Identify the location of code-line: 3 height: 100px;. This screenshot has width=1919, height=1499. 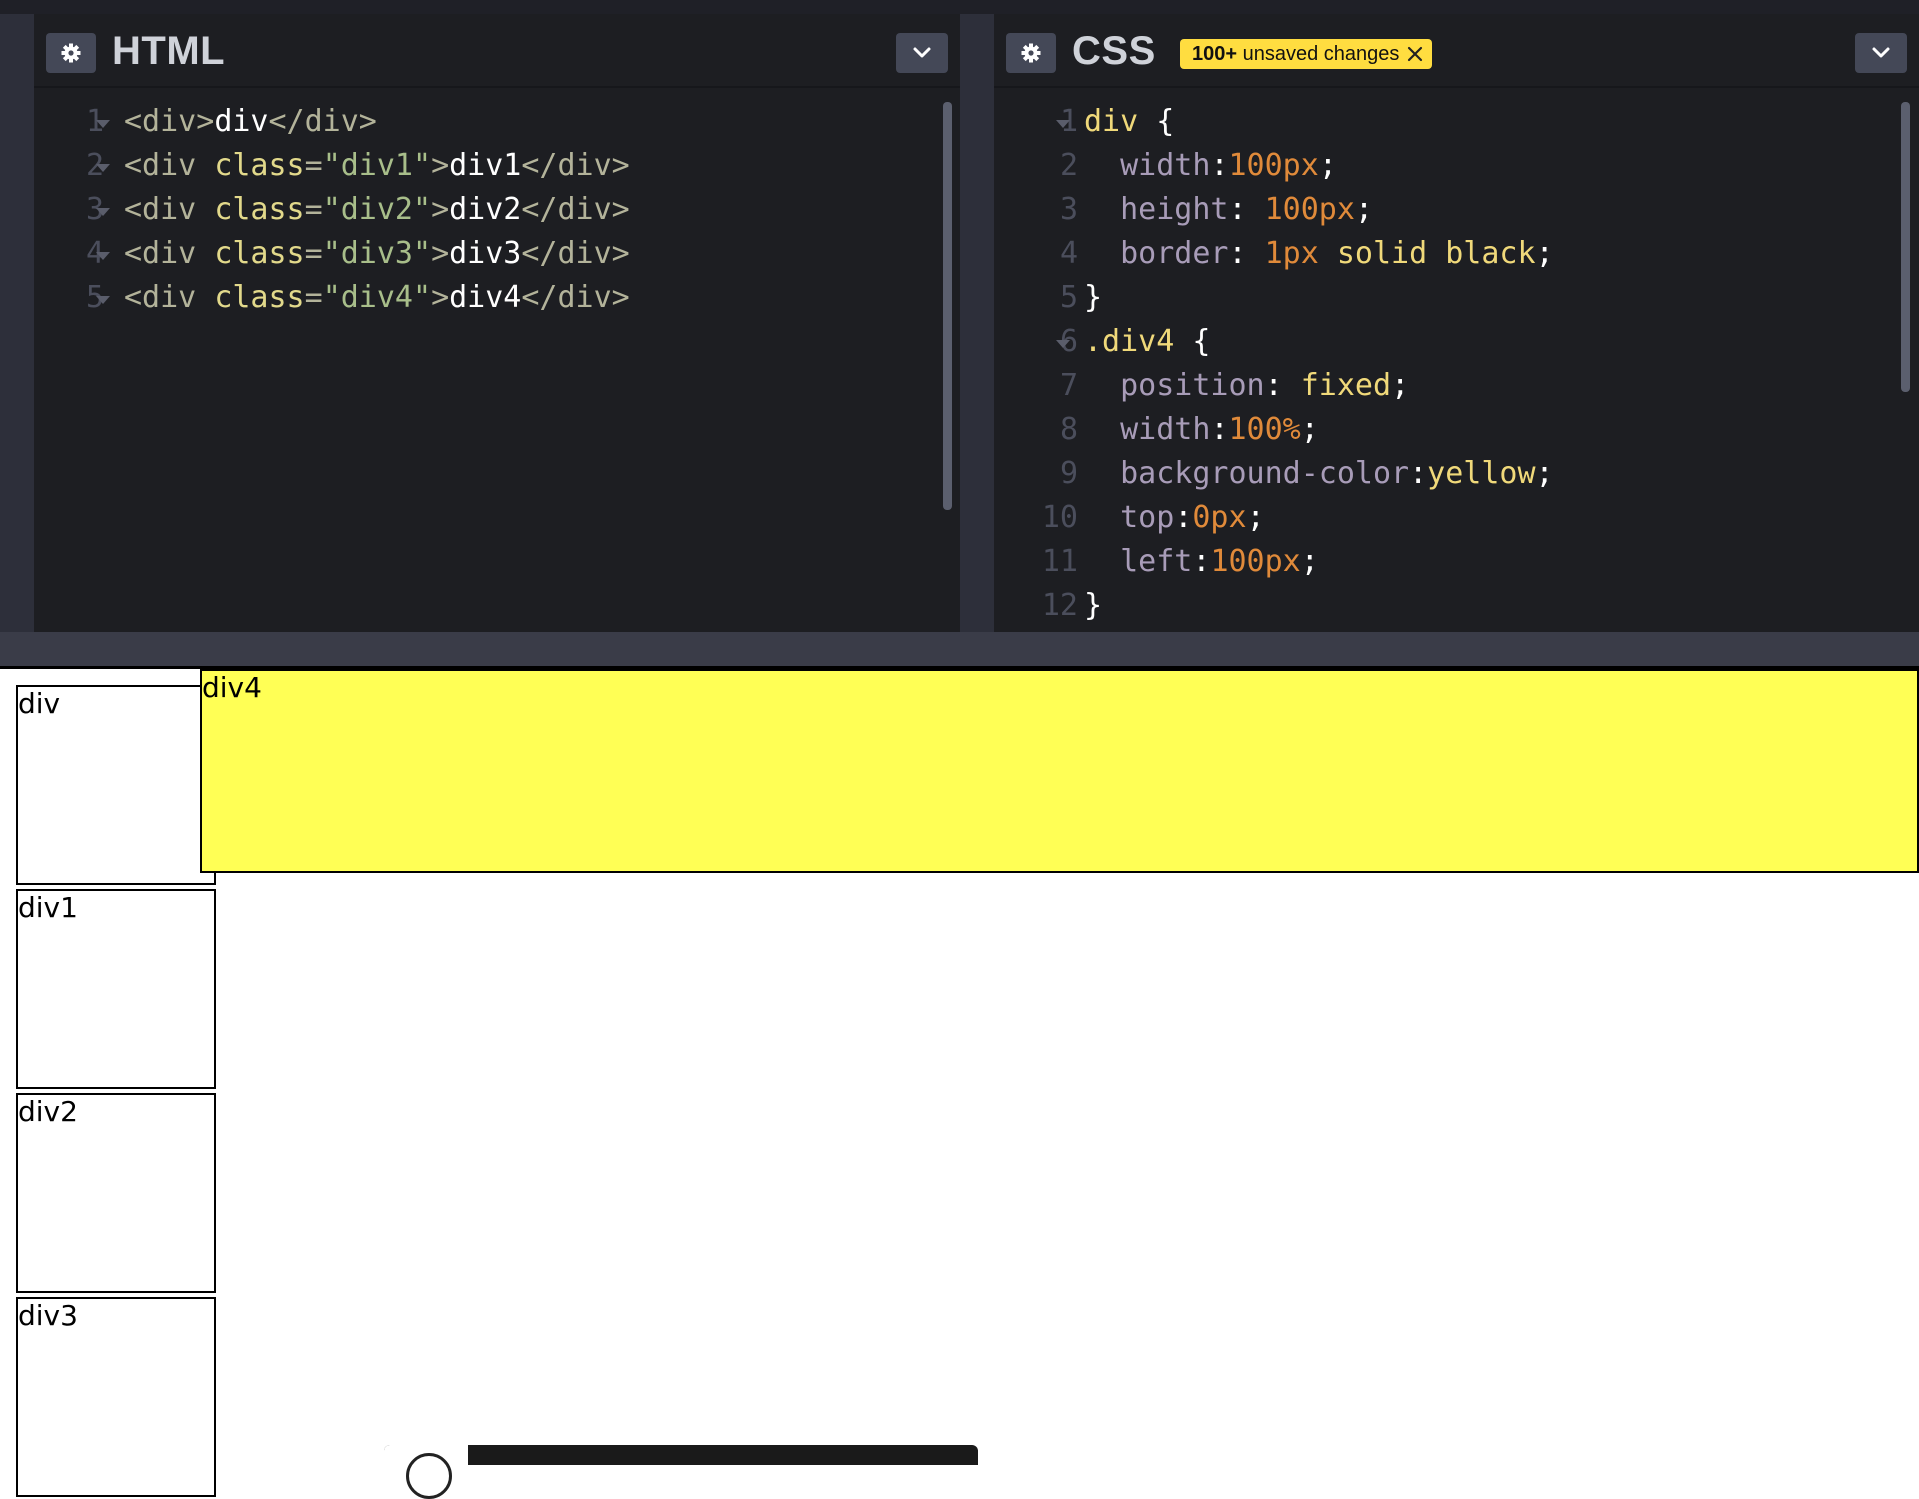
(1456, 210).